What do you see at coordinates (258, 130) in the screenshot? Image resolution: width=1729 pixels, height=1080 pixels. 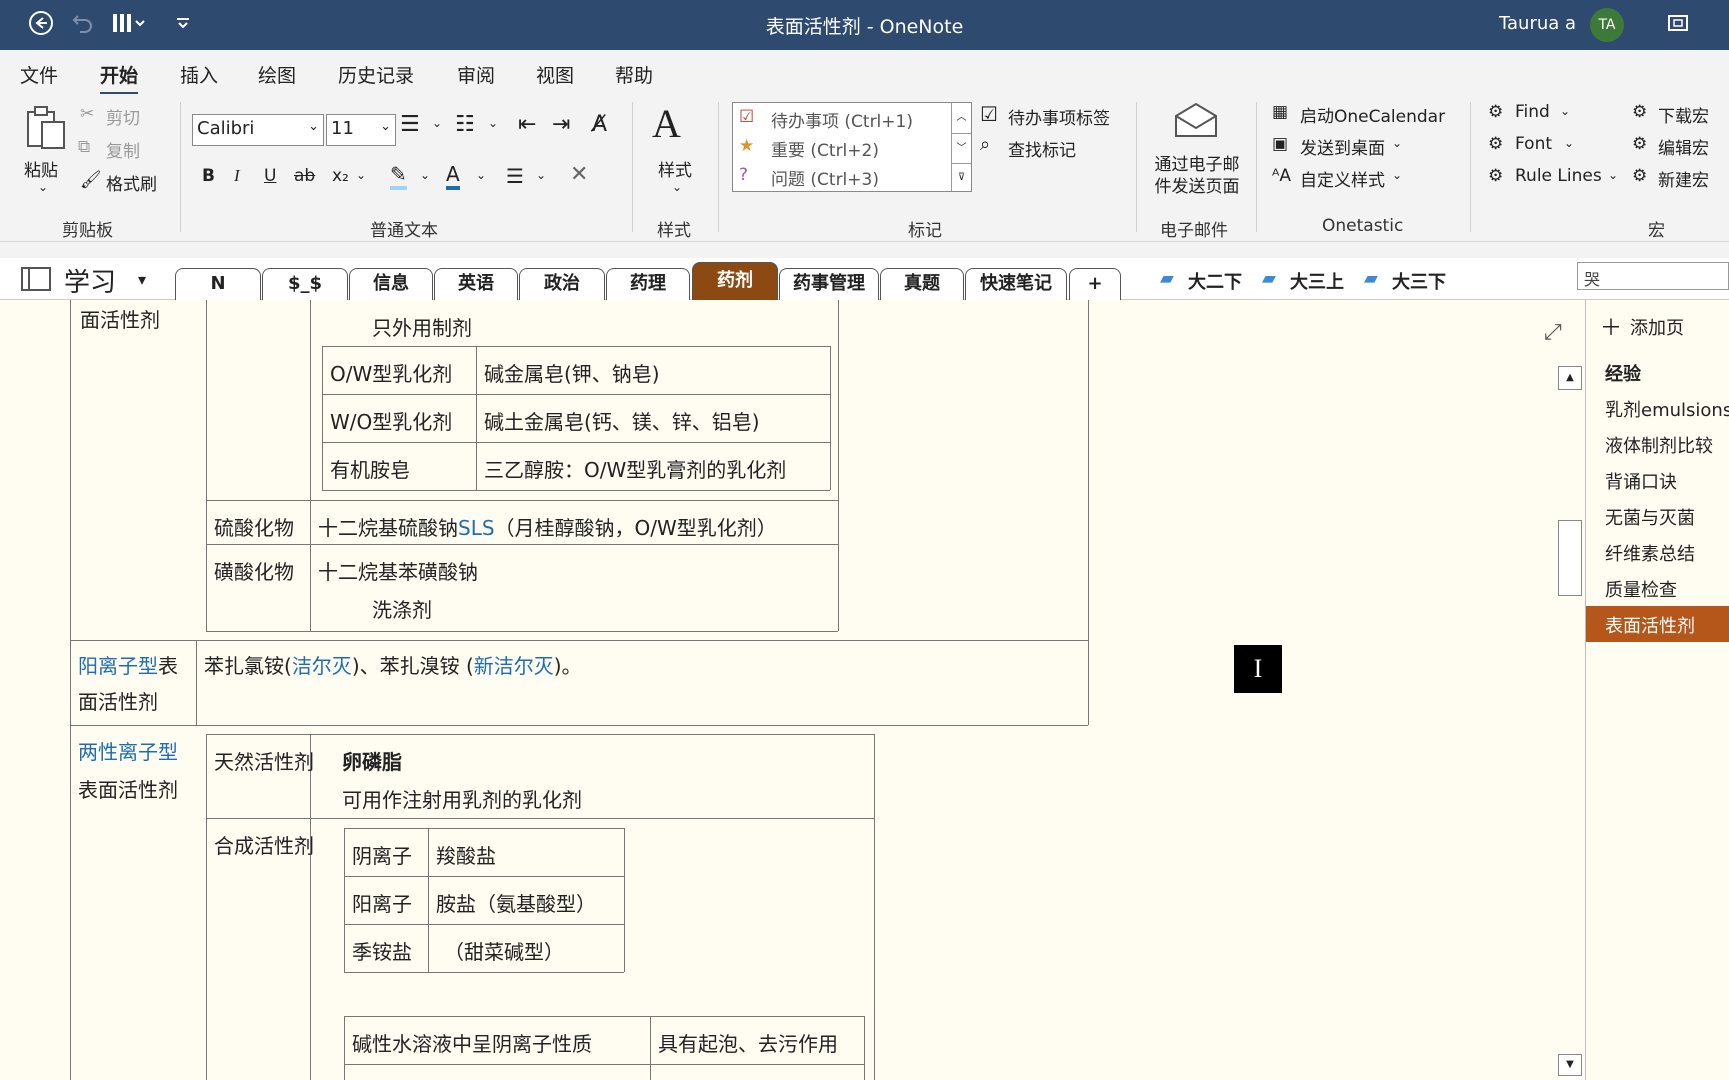 I see `font-family-combo: Calibri ⌄` at bounding box center [258, 130].